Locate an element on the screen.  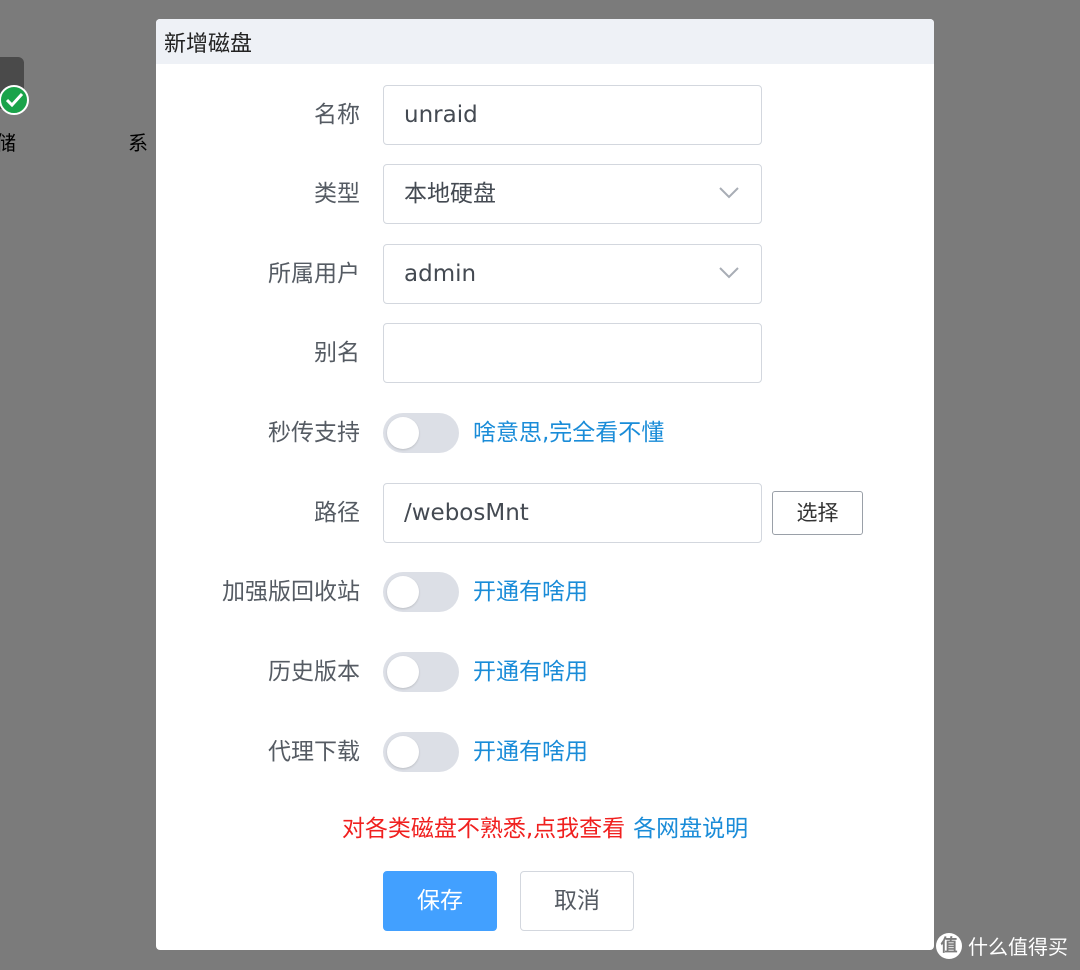
type-select-value: 本地硬盘 is located at coordinates (450, 194).